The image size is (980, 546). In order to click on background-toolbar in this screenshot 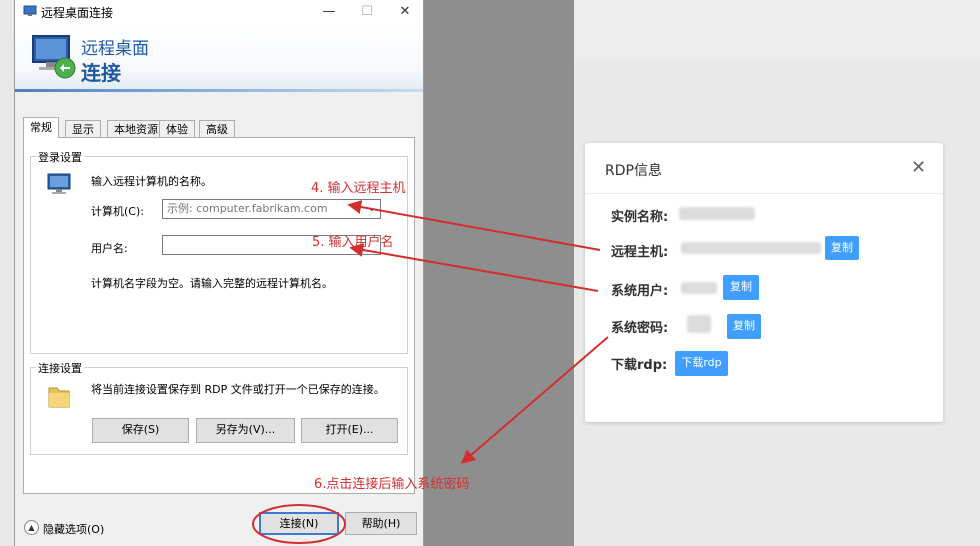, I will do `click(777, 31)`.